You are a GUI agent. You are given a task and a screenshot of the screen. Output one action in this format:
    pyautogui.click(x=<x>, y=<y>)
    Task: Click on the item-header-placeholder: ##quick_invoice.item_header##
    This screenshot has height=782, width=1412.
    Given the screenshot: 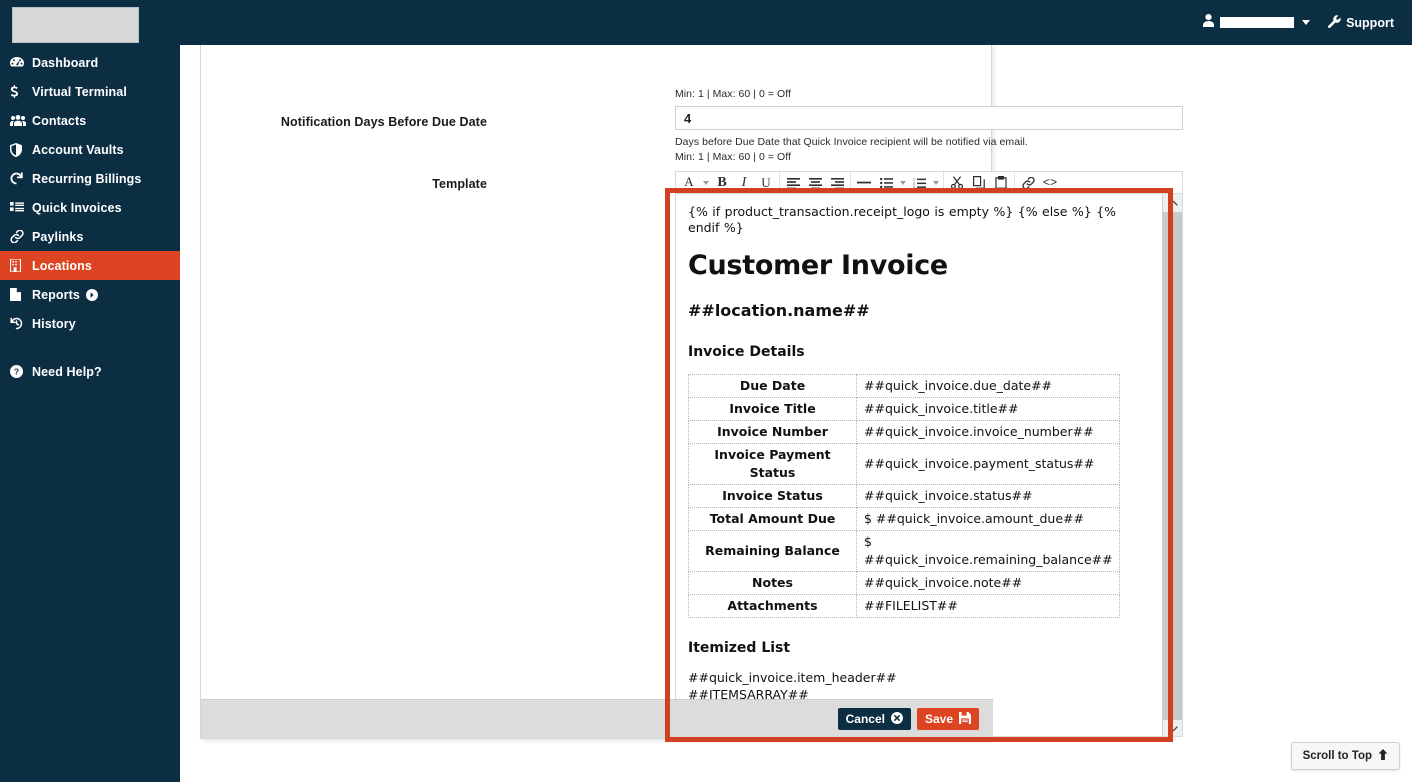 What is the action you would take?
    pyautogui.click(x=792, y=677)
    